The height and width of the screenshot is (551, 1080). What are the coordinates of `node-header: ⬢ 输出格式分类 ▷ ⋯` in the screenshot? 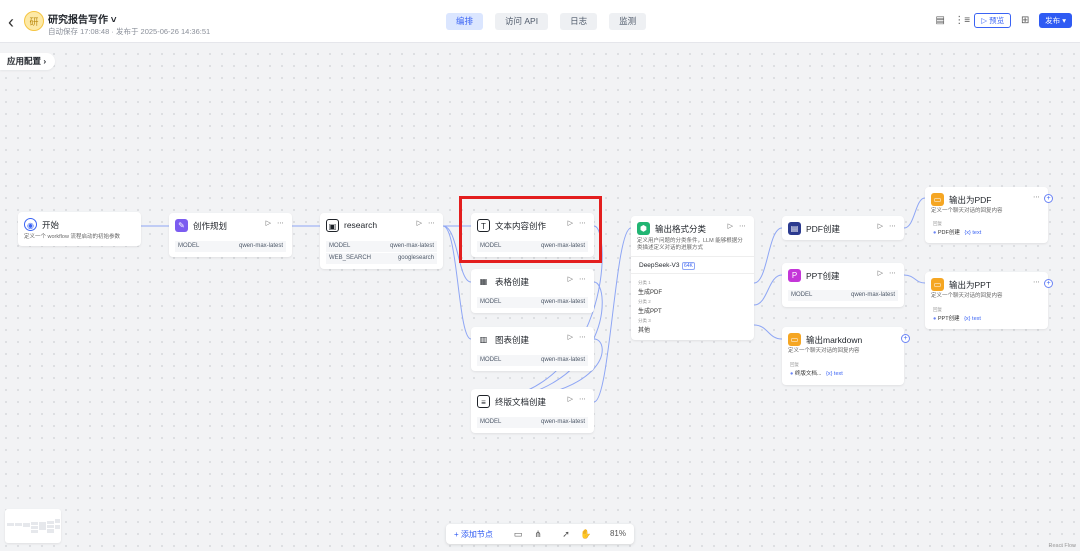 It's located at (692, 229).